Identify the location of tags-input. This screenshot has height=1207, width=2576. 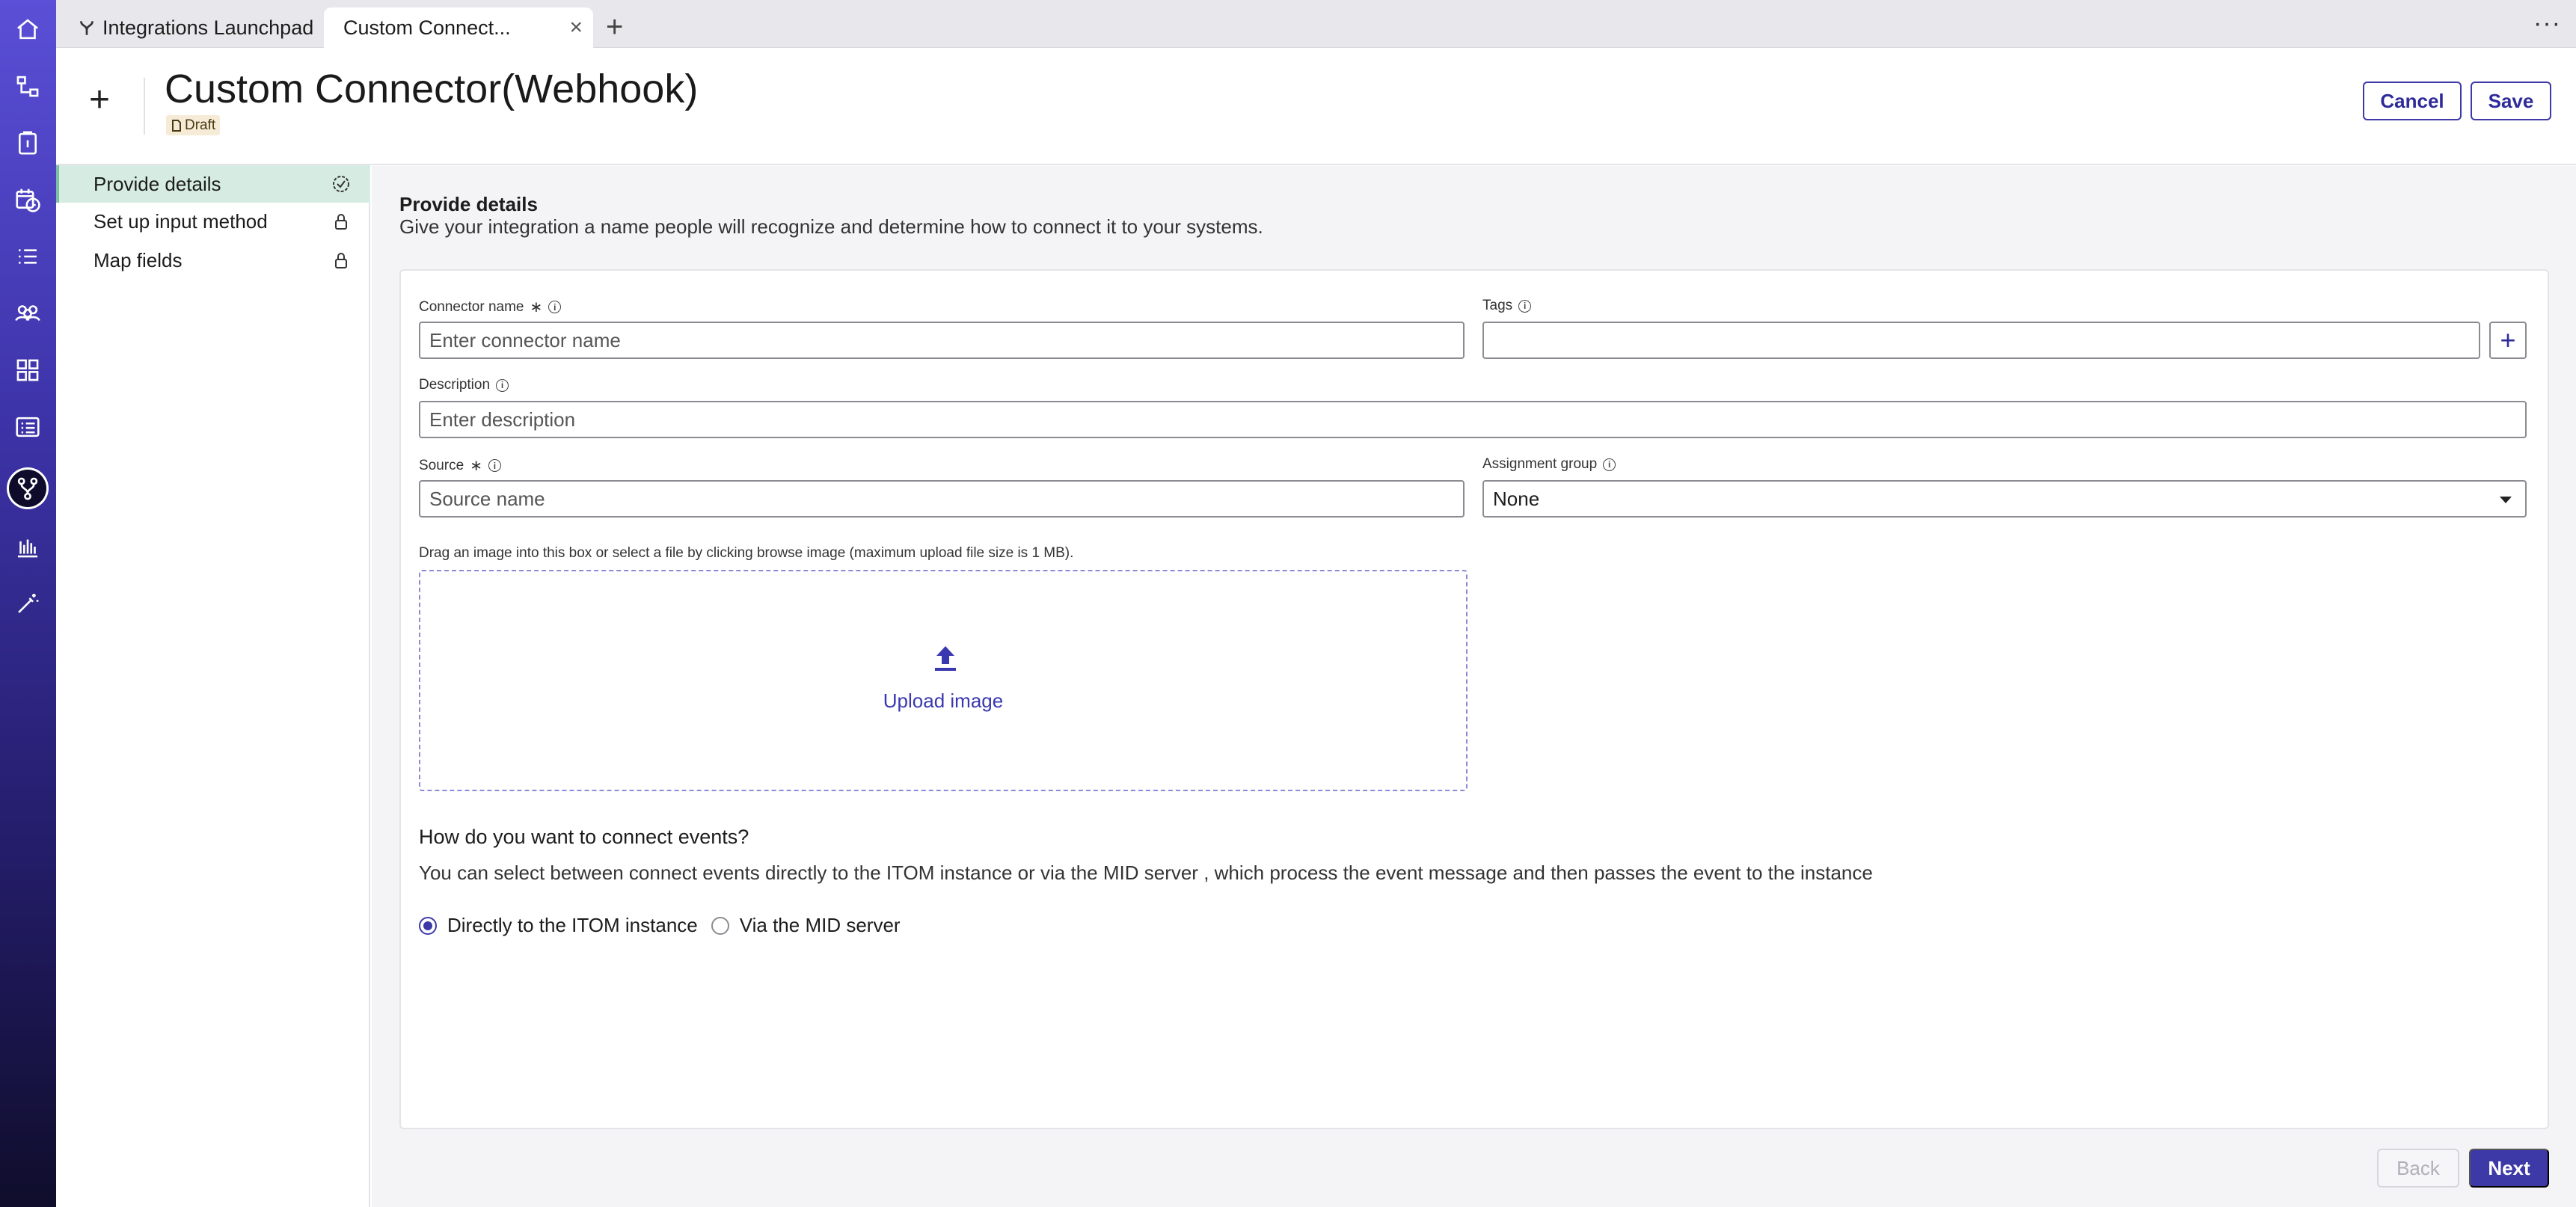
(1981, 340).